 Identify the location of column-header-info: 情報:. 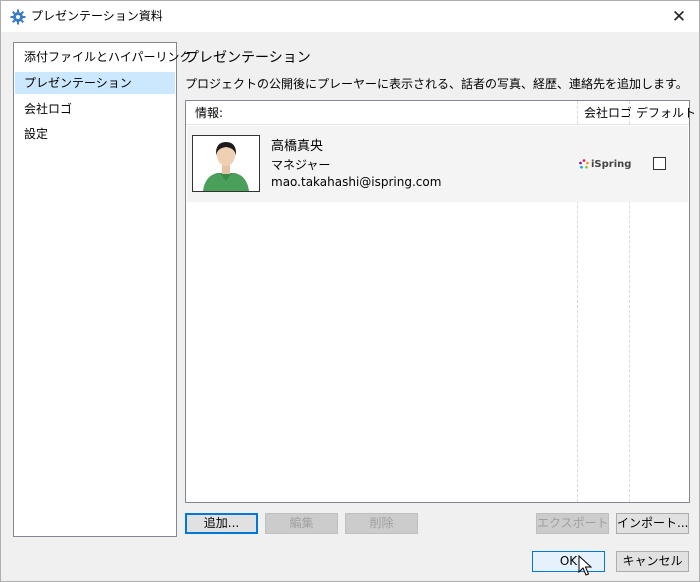
(209, 113).